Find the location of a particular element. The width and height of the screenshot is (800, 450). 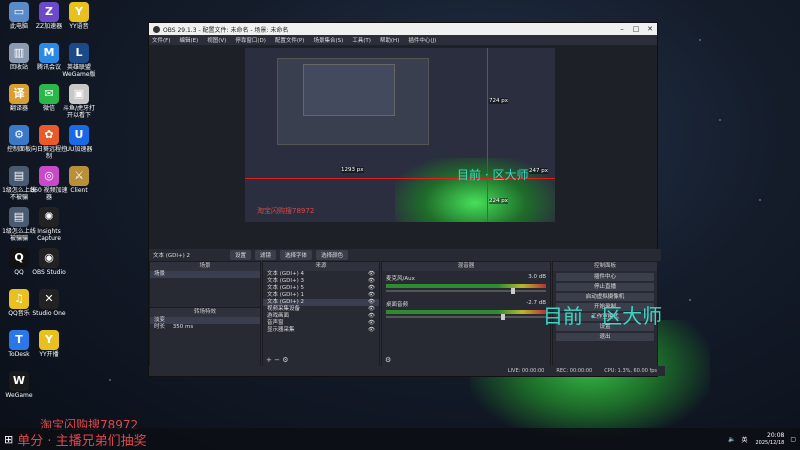

clock: 20:08 2025/12/18 is located at coordinates (770, 438).